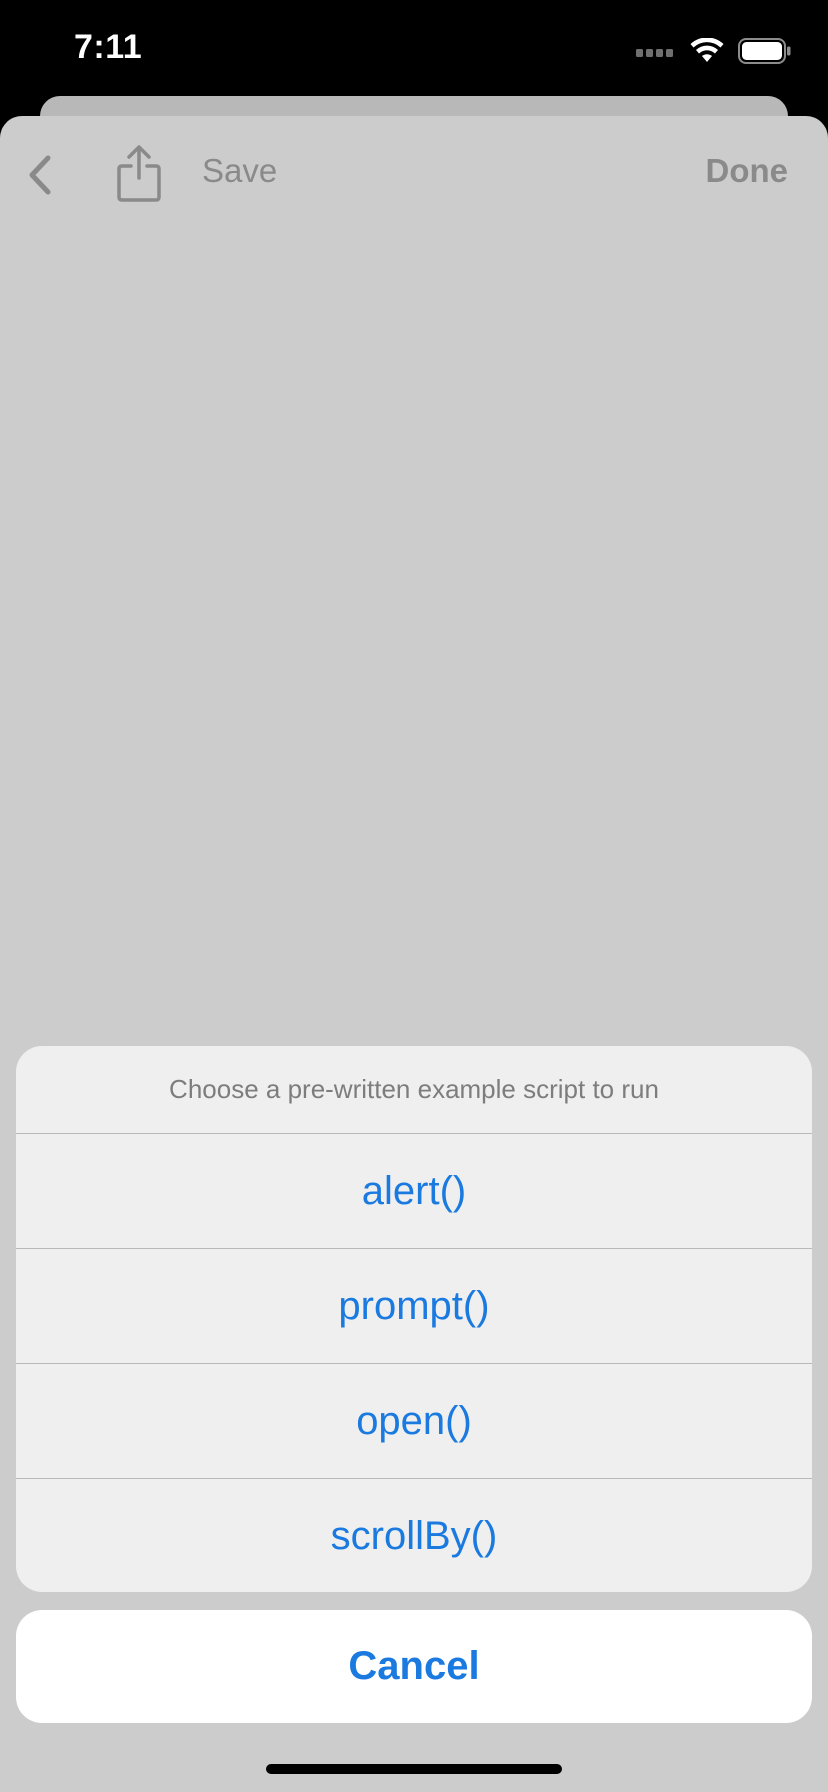  What do you see at coordinates (747, 171) in the screenshot?
I see `done-button: Done` at bounding box center [747, 171].